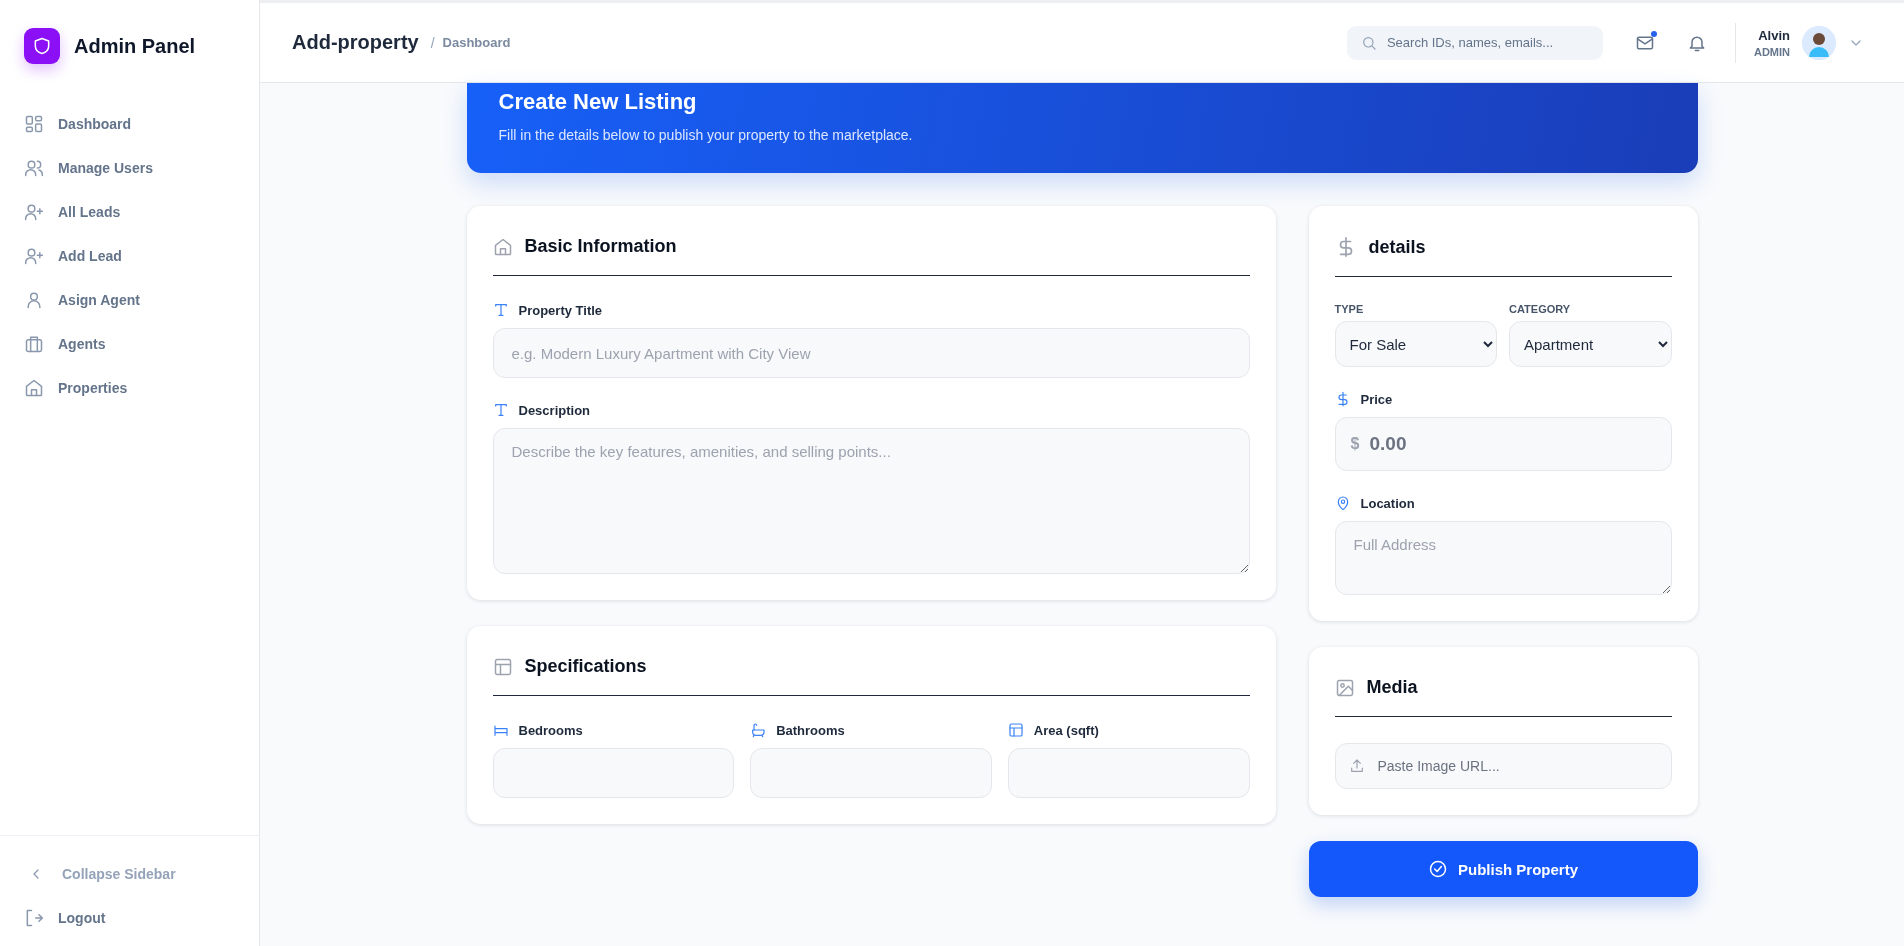 The height and width of the screenshot is (946, 1904). What do you see at coordinates (355, 42) in the screenshot?
I see `page-title: Add-property` at bounding box center [355, 42].